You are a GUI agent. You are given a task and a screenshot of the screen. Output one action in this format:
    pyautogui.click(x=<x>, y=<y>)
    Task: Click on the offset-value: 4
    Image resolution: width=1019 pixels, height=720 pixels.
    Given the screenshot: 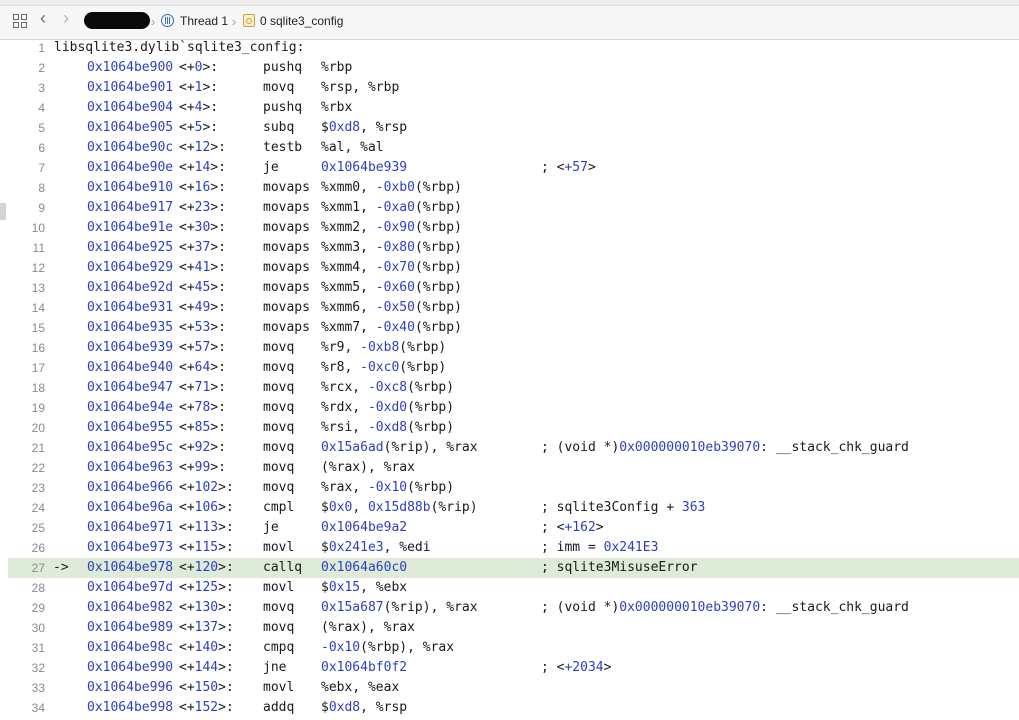 What is the action you would take?
    pyautogui.click(x=198, y=107)
    